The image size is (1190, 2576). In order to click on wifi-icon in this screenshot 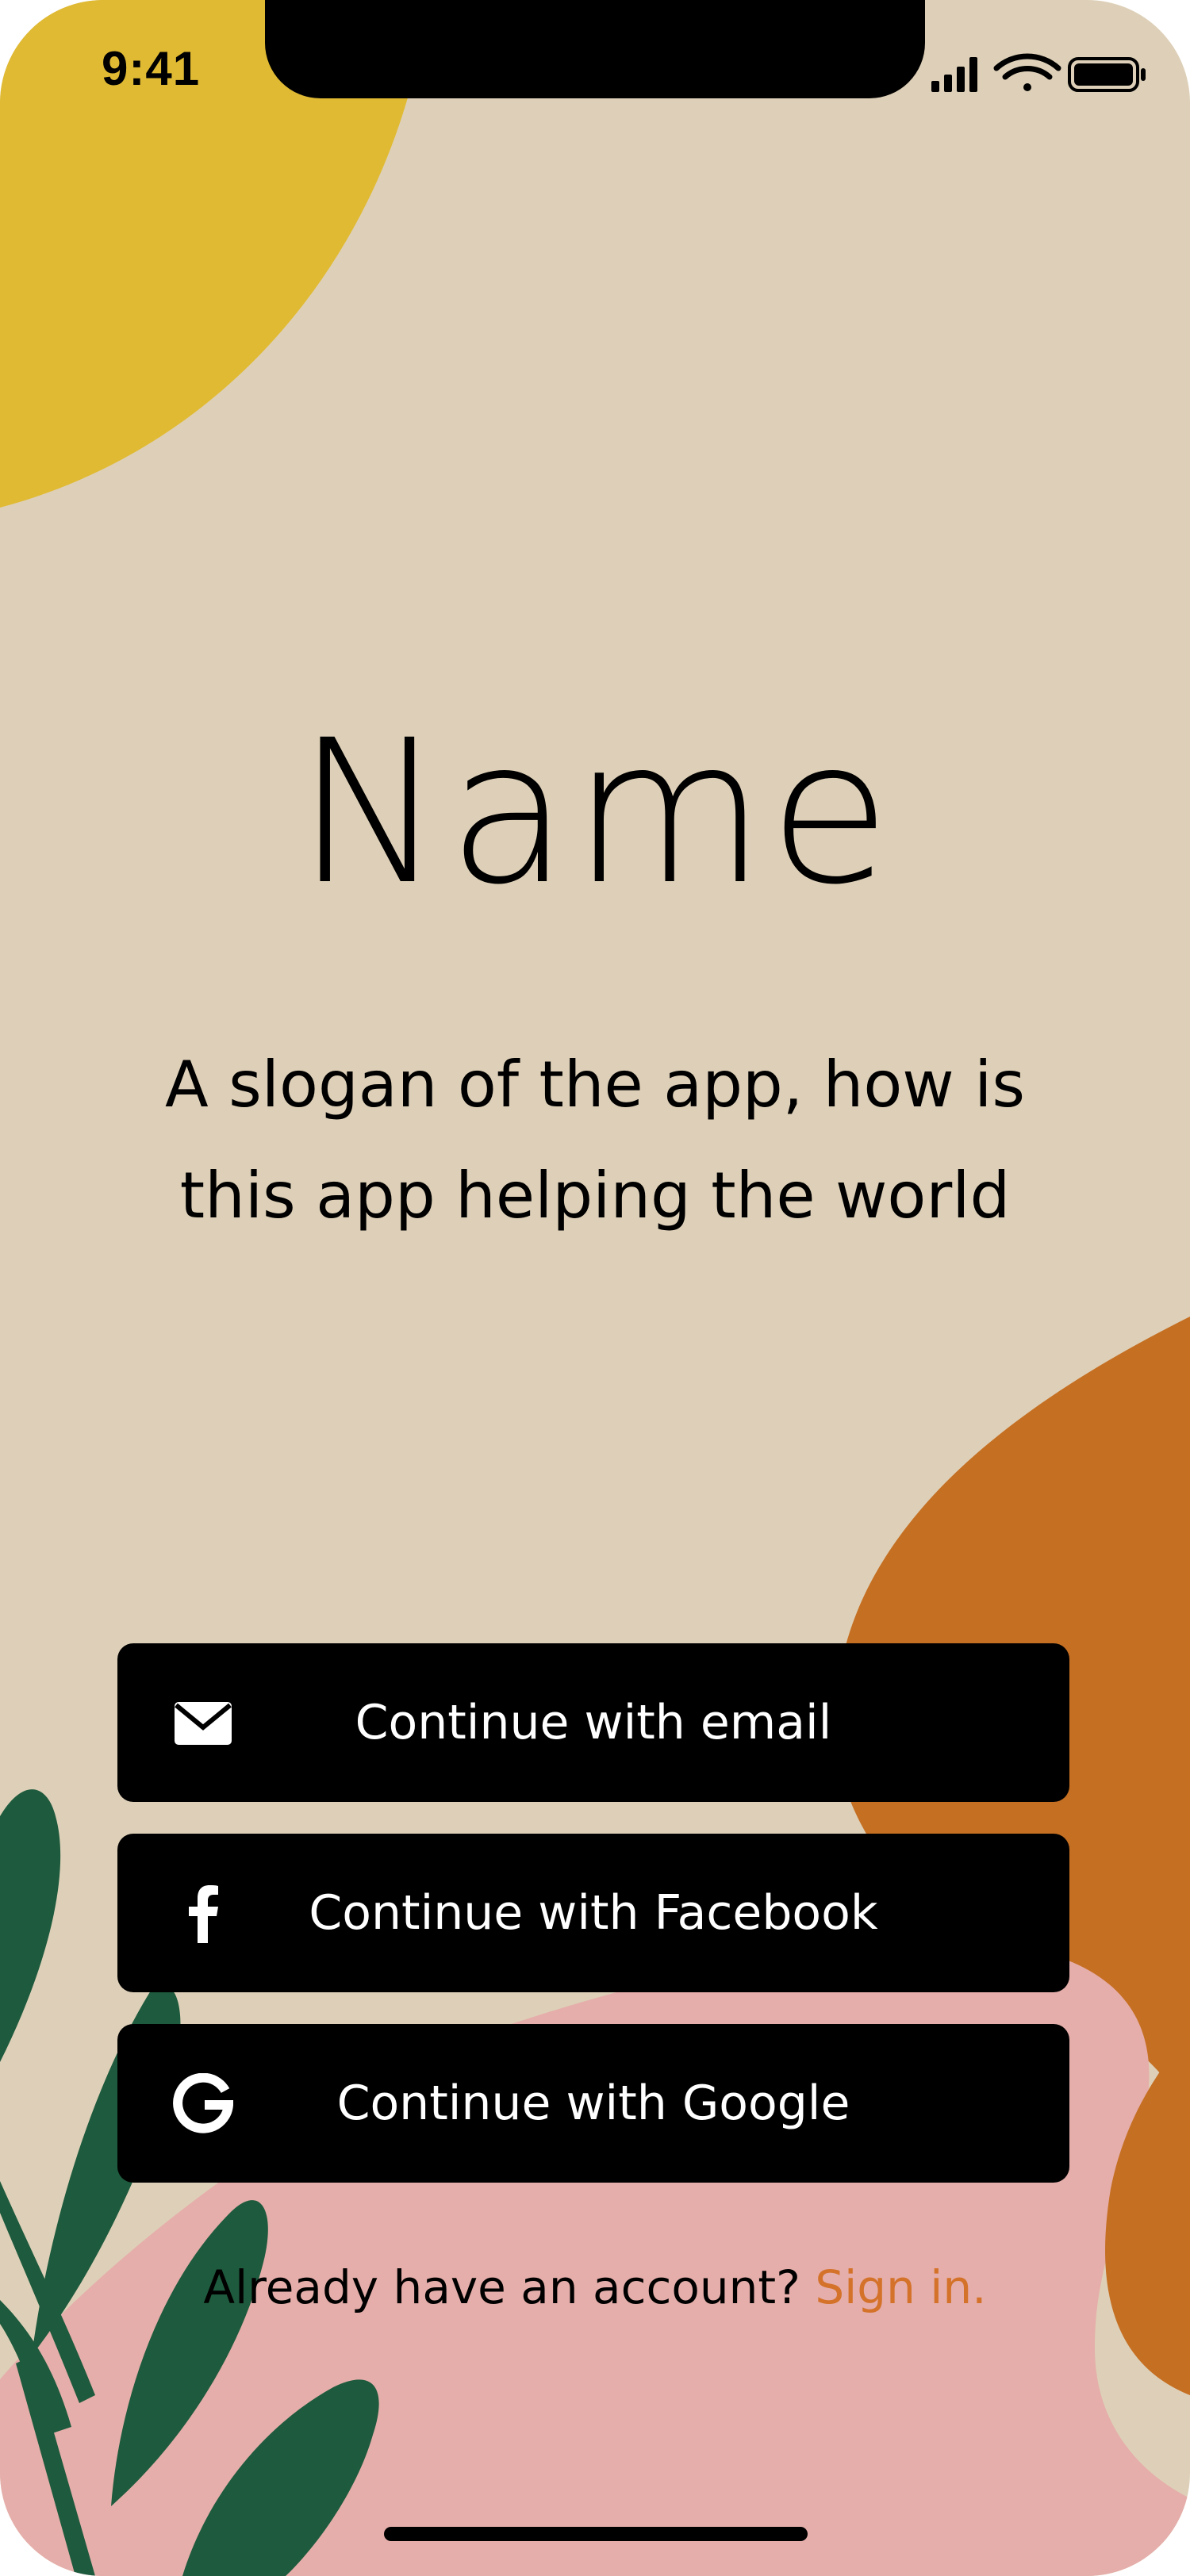, I will do `click(1027, 72)`.